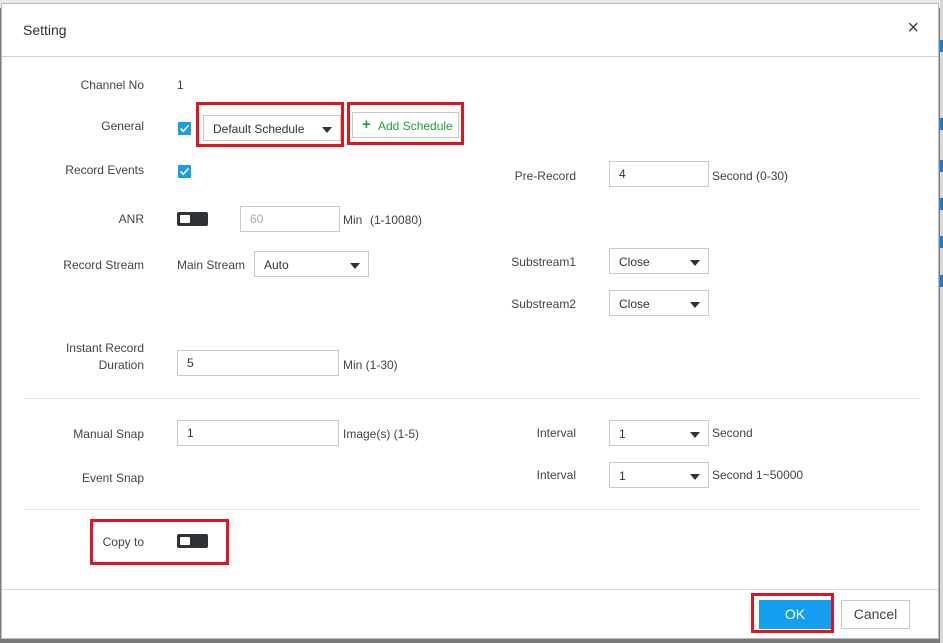 This screenshot has height=643, width=943. Describe the element at coordinates (108, 434) in the screenshot. I see `manual-snap-label: Manual Snap` at that location.